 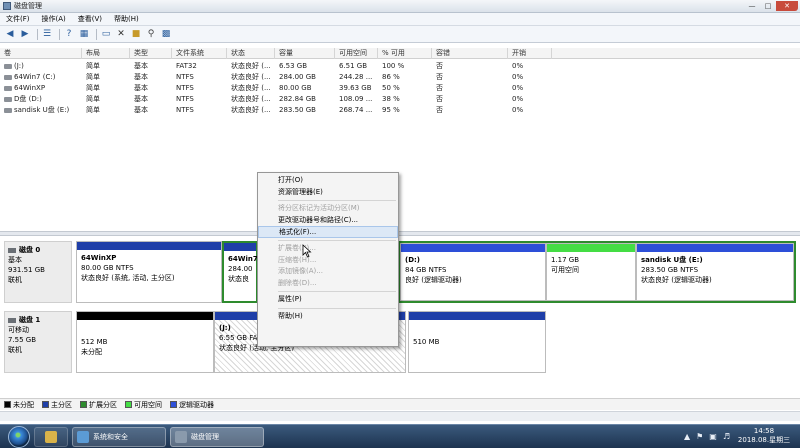 I want to click on volume-fault: 否, so click(x=439, y=99).